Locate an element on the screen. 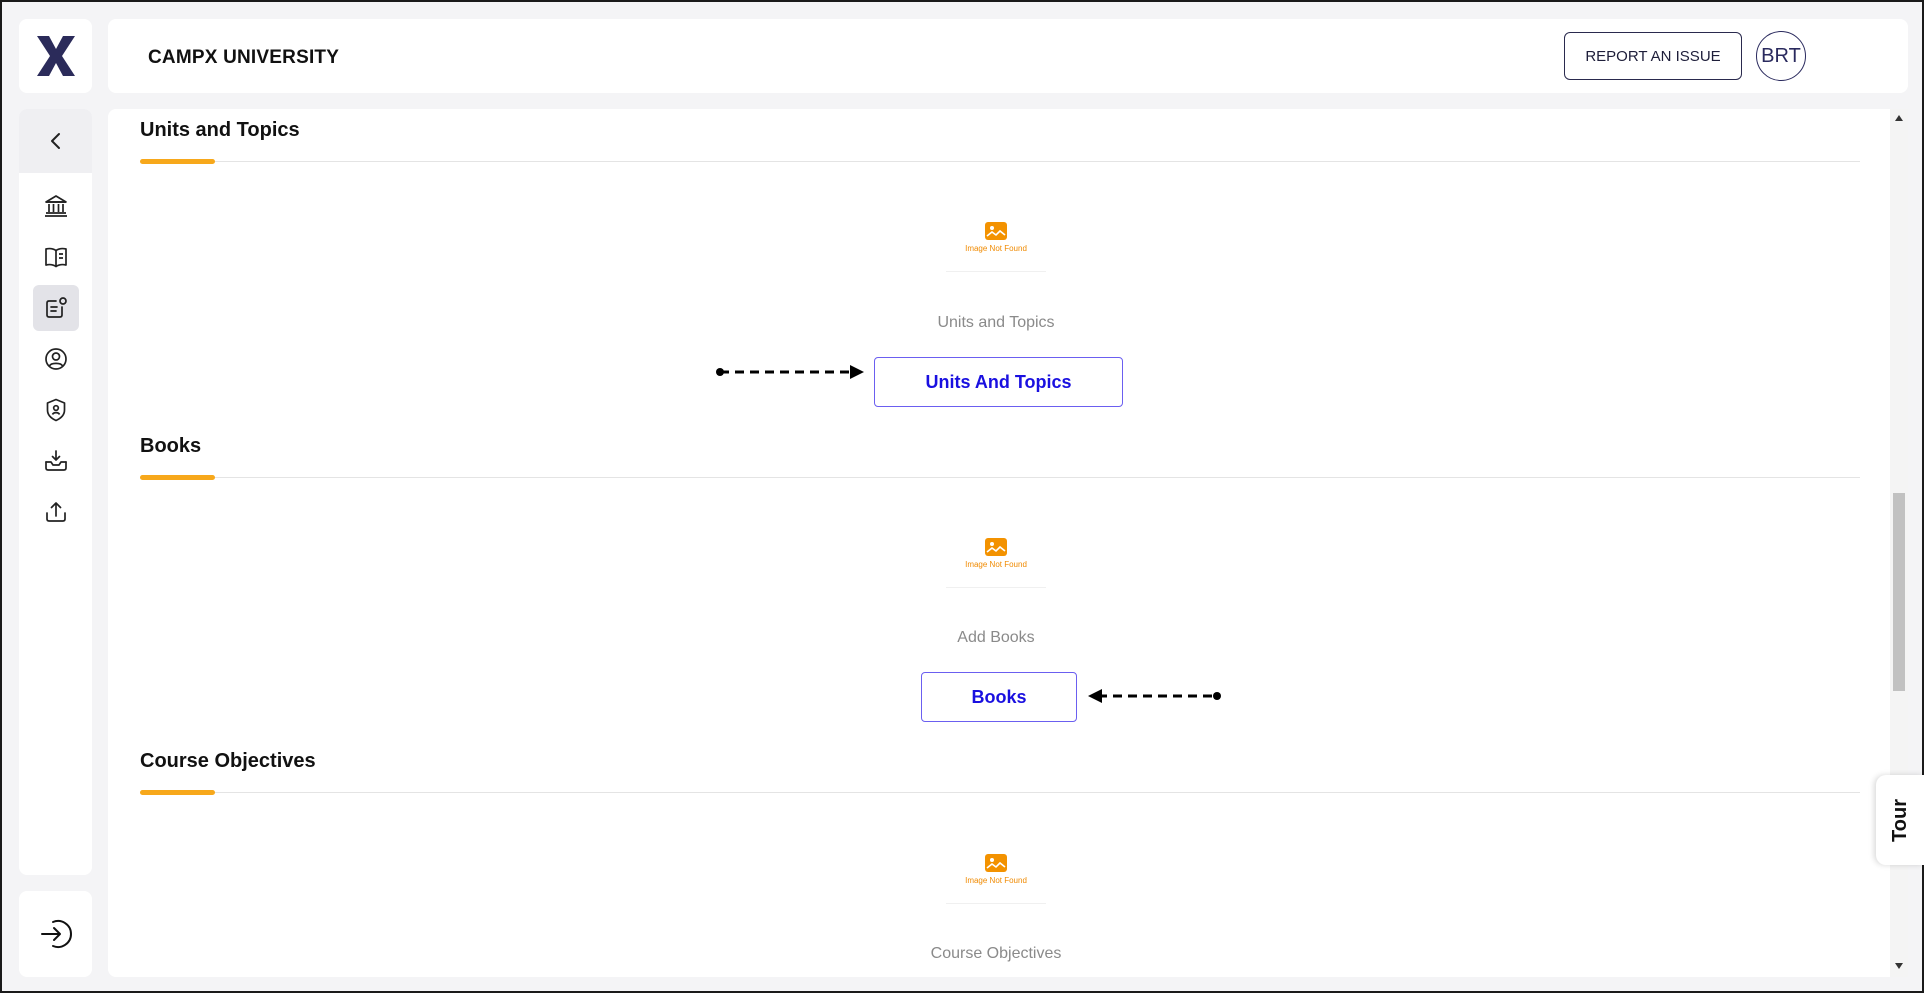 The width and height of the screenshot is (1924, 993). sidebar is located at coordinates (55, 492).